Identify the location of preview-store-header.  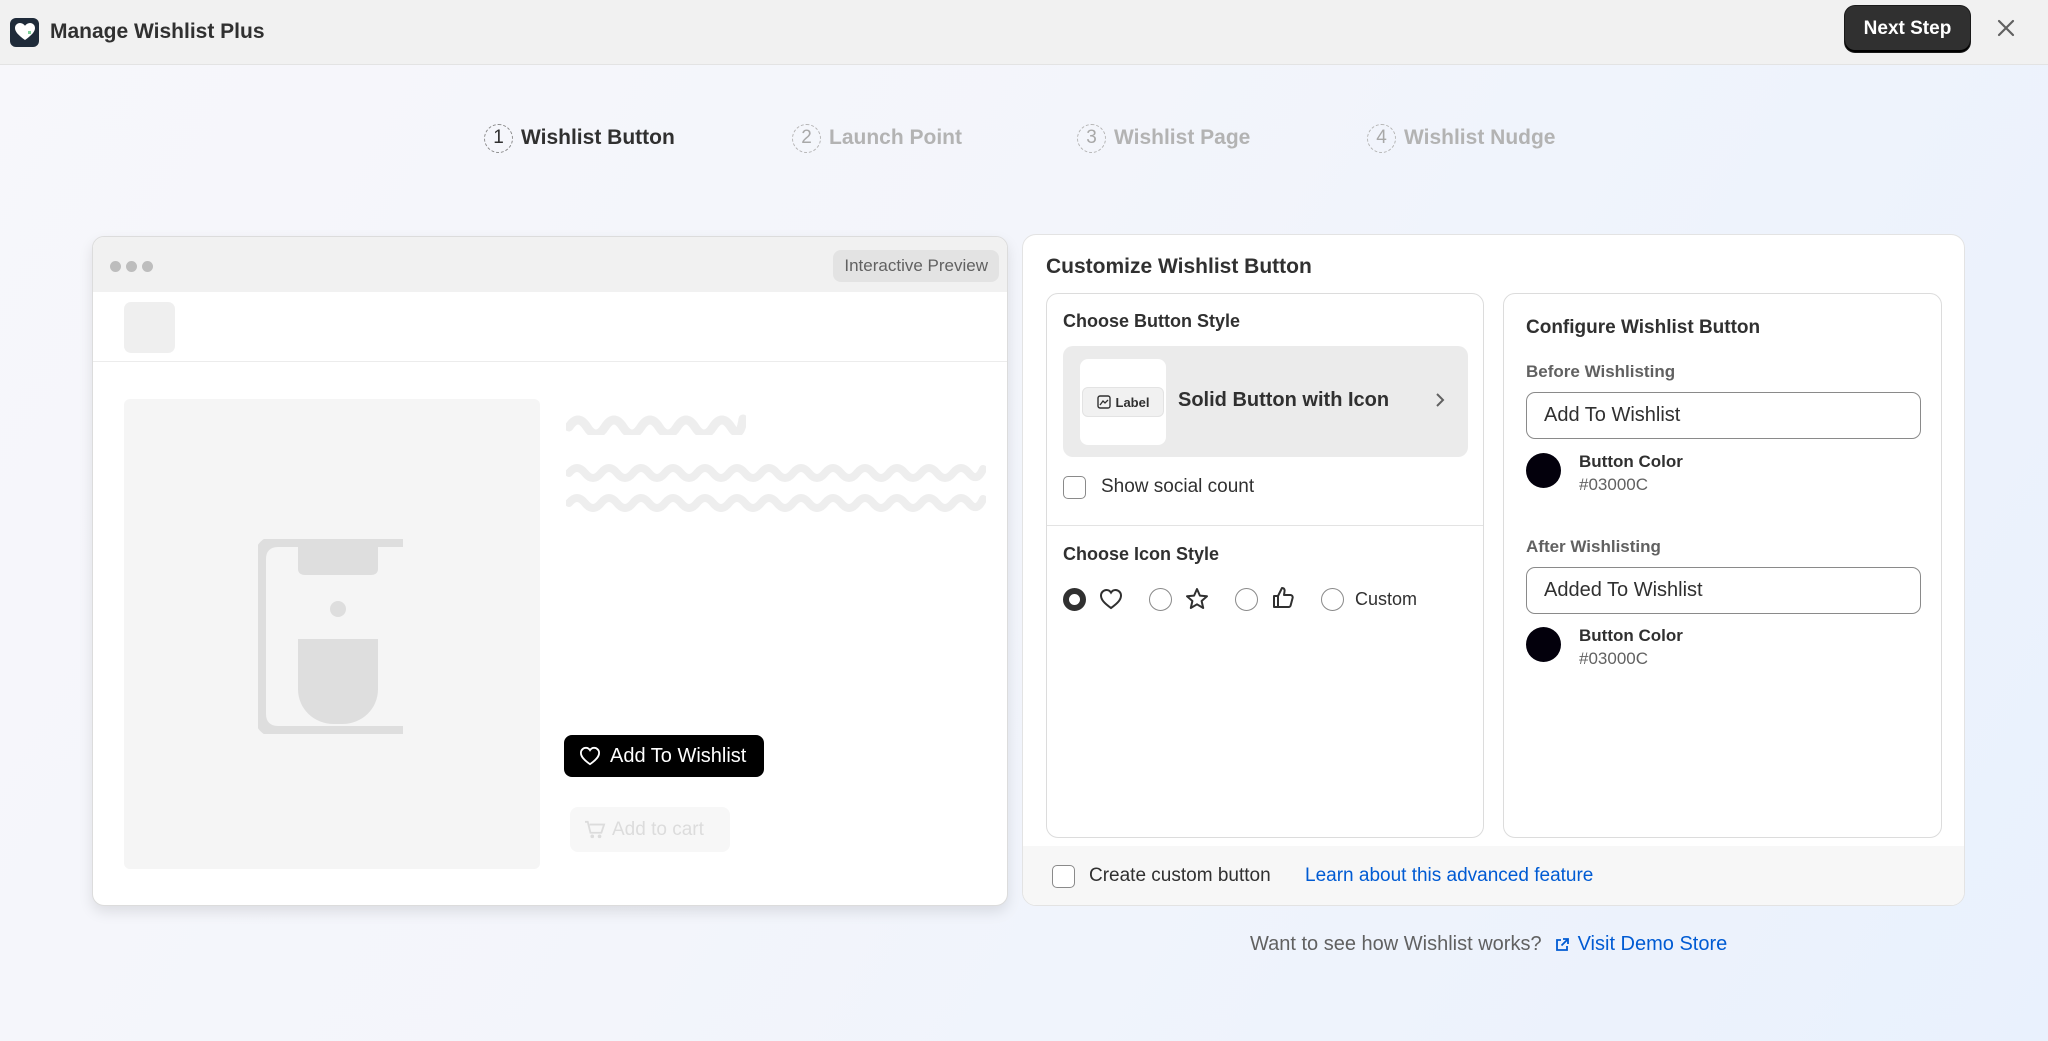
(550, 327).